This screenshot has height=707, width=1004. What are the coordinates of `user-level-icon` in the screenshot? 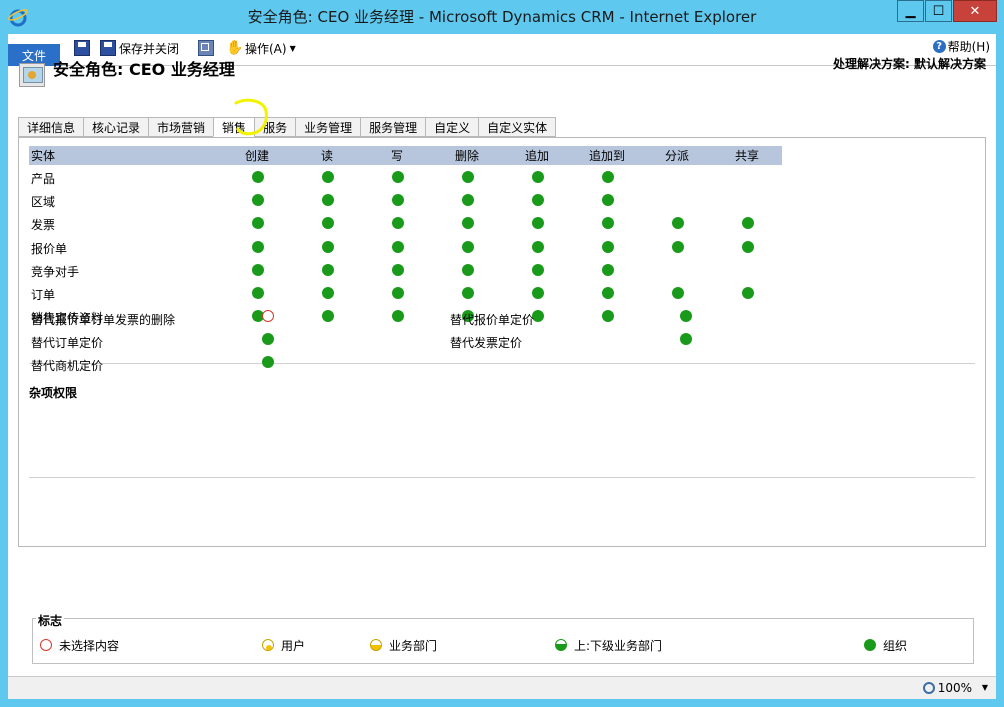 It's located at (268, 645).